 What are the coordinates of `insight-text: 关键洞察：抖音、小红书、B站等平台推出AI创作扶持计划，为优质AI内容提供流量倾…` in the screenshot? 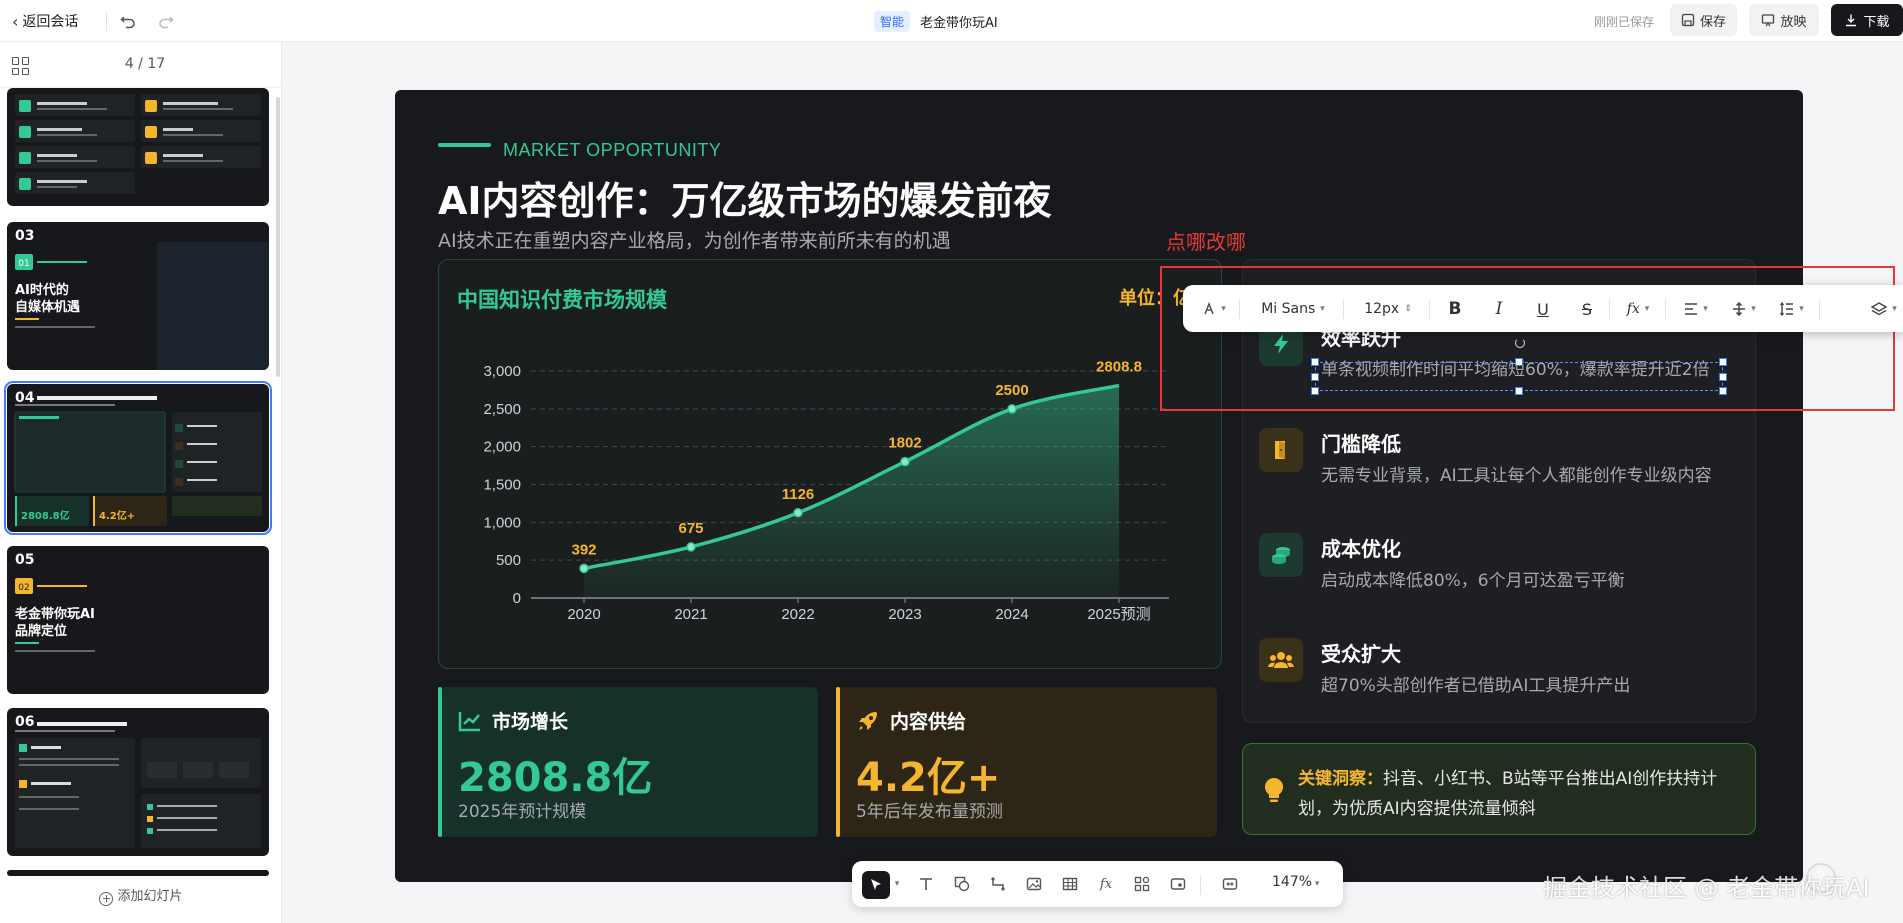 It's located at (1518, 794).